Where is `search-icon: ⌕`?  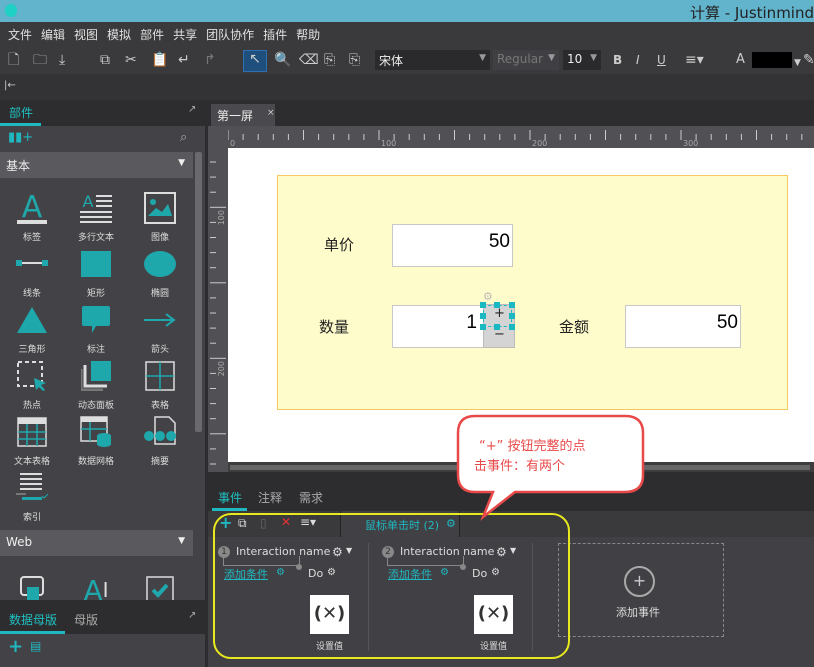 search-icon: ⌕ is located at coordinates (183, 137).